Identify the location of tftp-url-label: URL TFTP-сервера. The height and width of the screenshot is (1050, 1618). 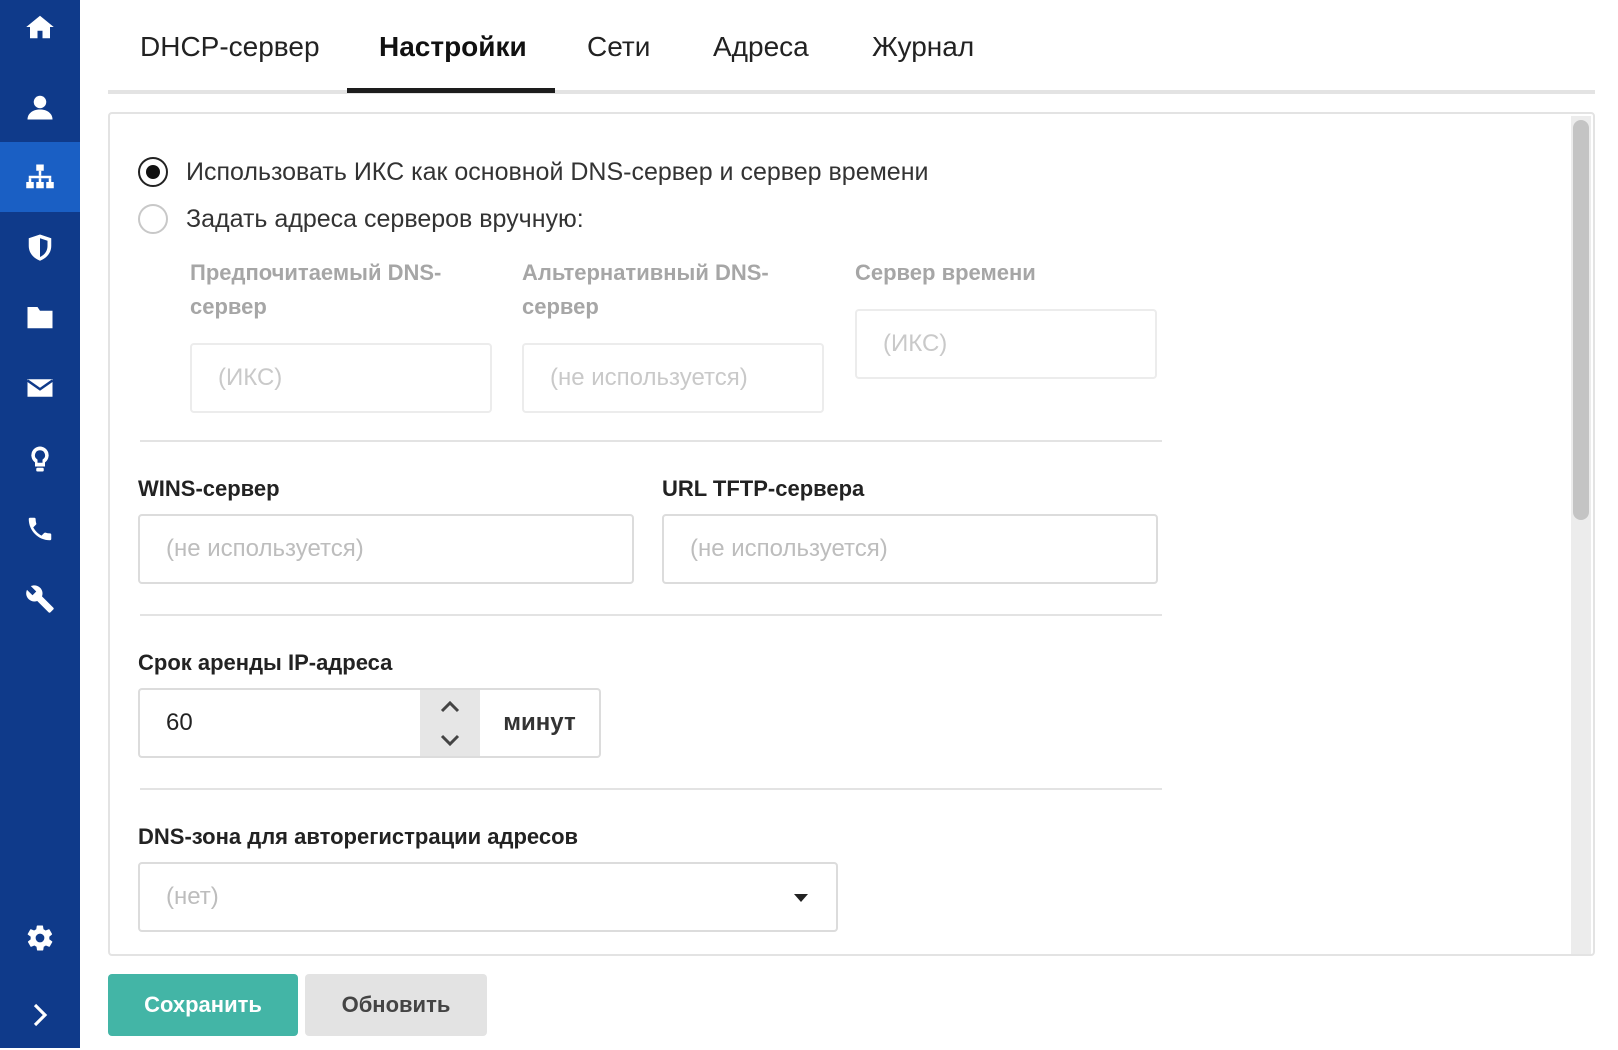
(763, 488).